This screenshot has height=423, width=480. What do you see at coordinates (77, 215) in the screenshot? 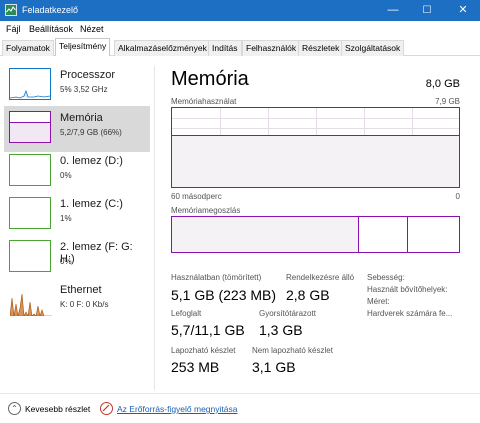
I see `sidebar-item-disk-c: 1. lemez (C:) 1%` at bounding box center [77, 215].